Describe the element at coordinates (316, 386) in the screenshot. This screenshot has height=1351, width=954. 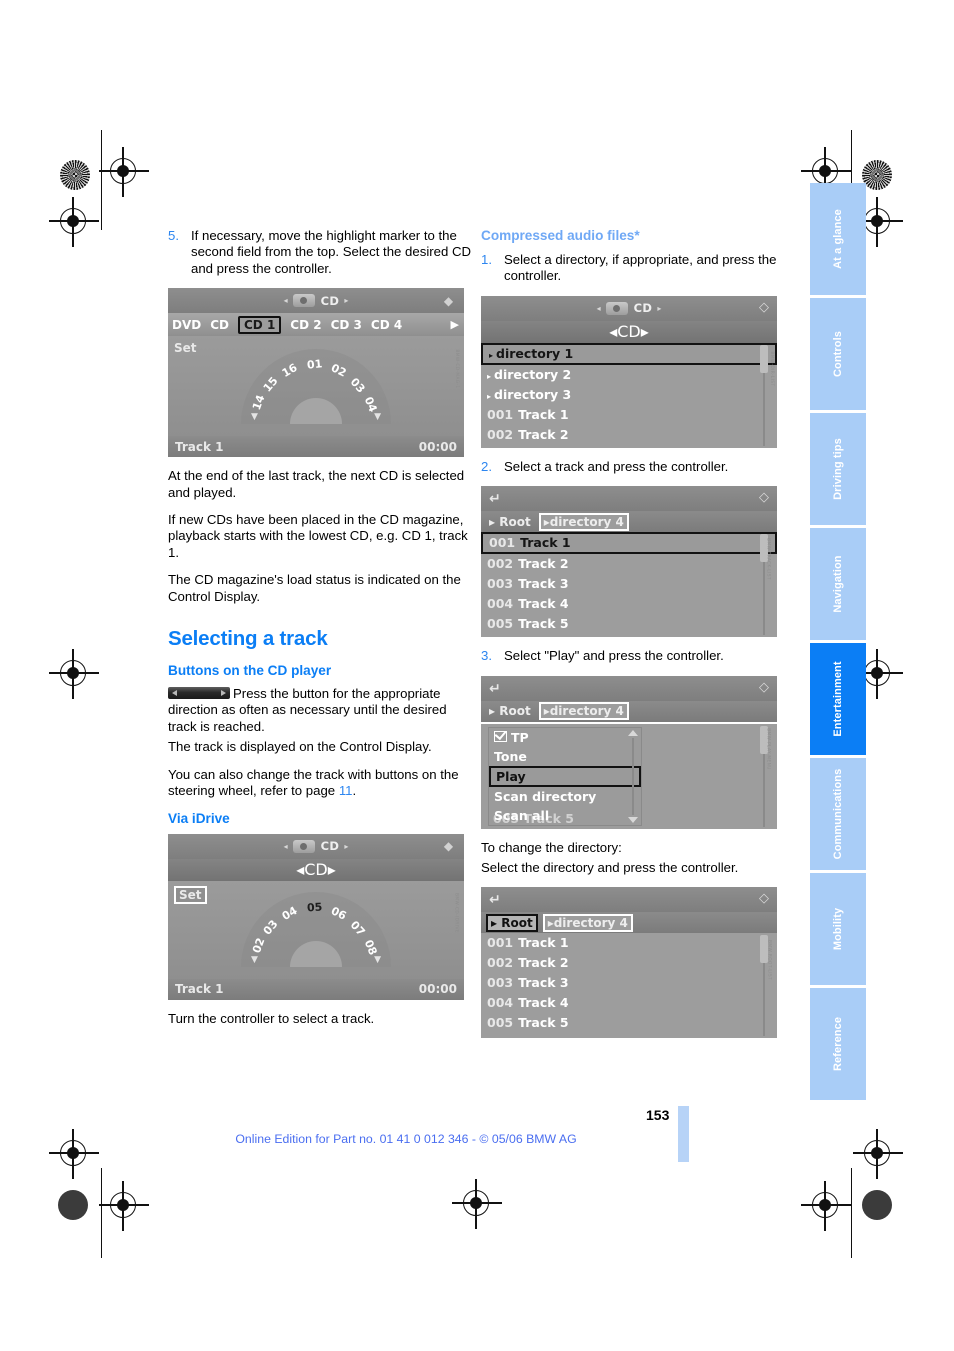
I see `cd-dial: 14 15 16 01 02 03 04 ▼ ▼` at that location.